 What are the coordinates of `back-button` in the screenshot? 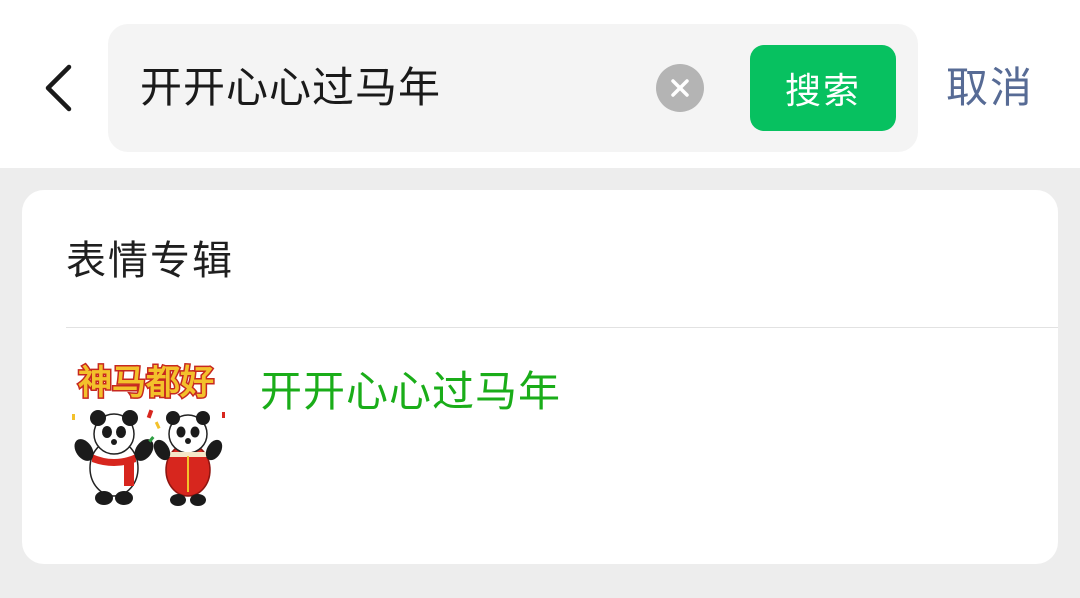 It's located at (58, 88).